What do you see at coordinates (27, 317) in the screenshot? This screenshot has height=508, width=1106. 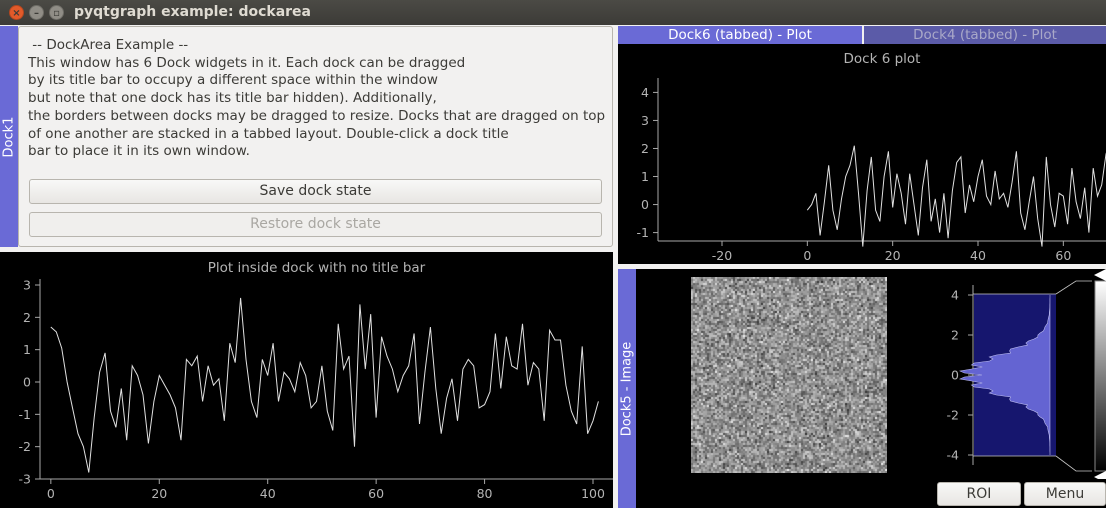 I see `no-title-dock-y-tick-label: 2` at bounding box center [27, 317].